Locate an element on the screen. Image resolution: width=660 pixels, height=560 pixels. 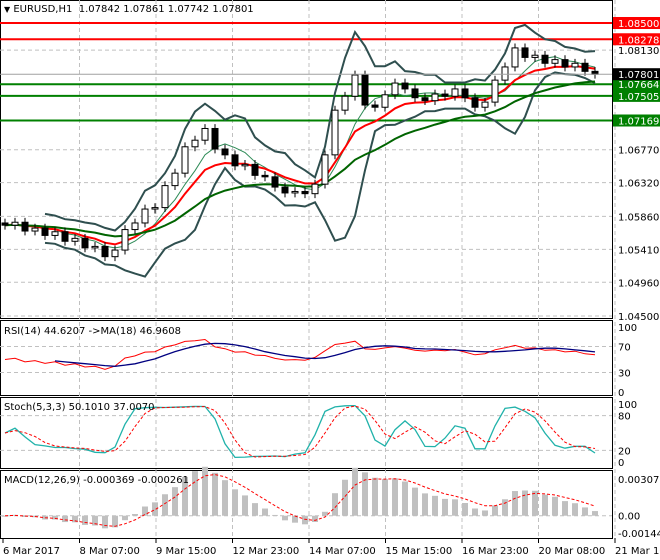
x-tick-label: 21 Mar 16:00 is located at coordinates (637, 551).